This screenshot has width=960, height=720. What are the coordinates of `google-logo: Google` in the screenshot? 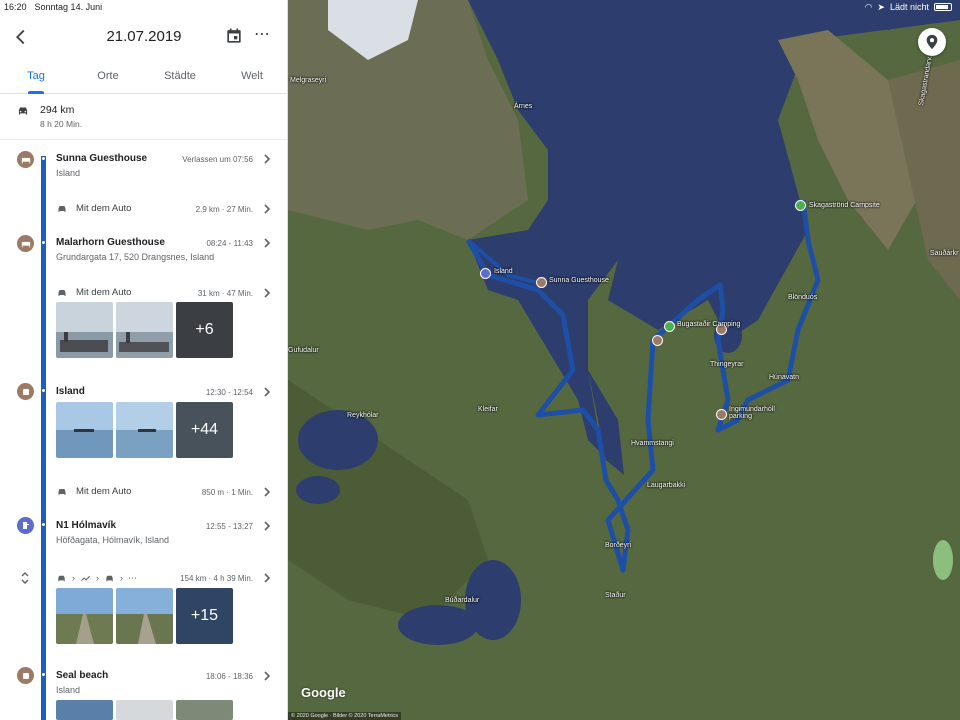 It's located at (323, 692).